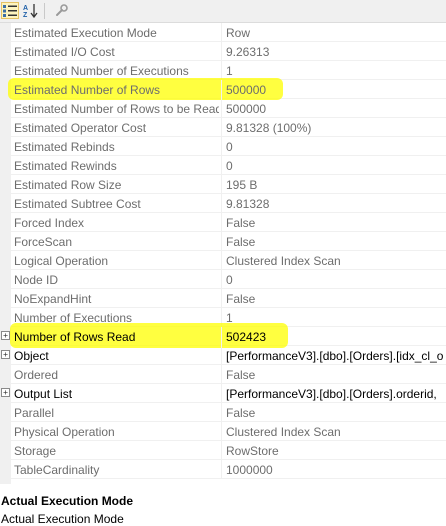  I want to click on property-row: Storage RowStore, so click(223, 450).